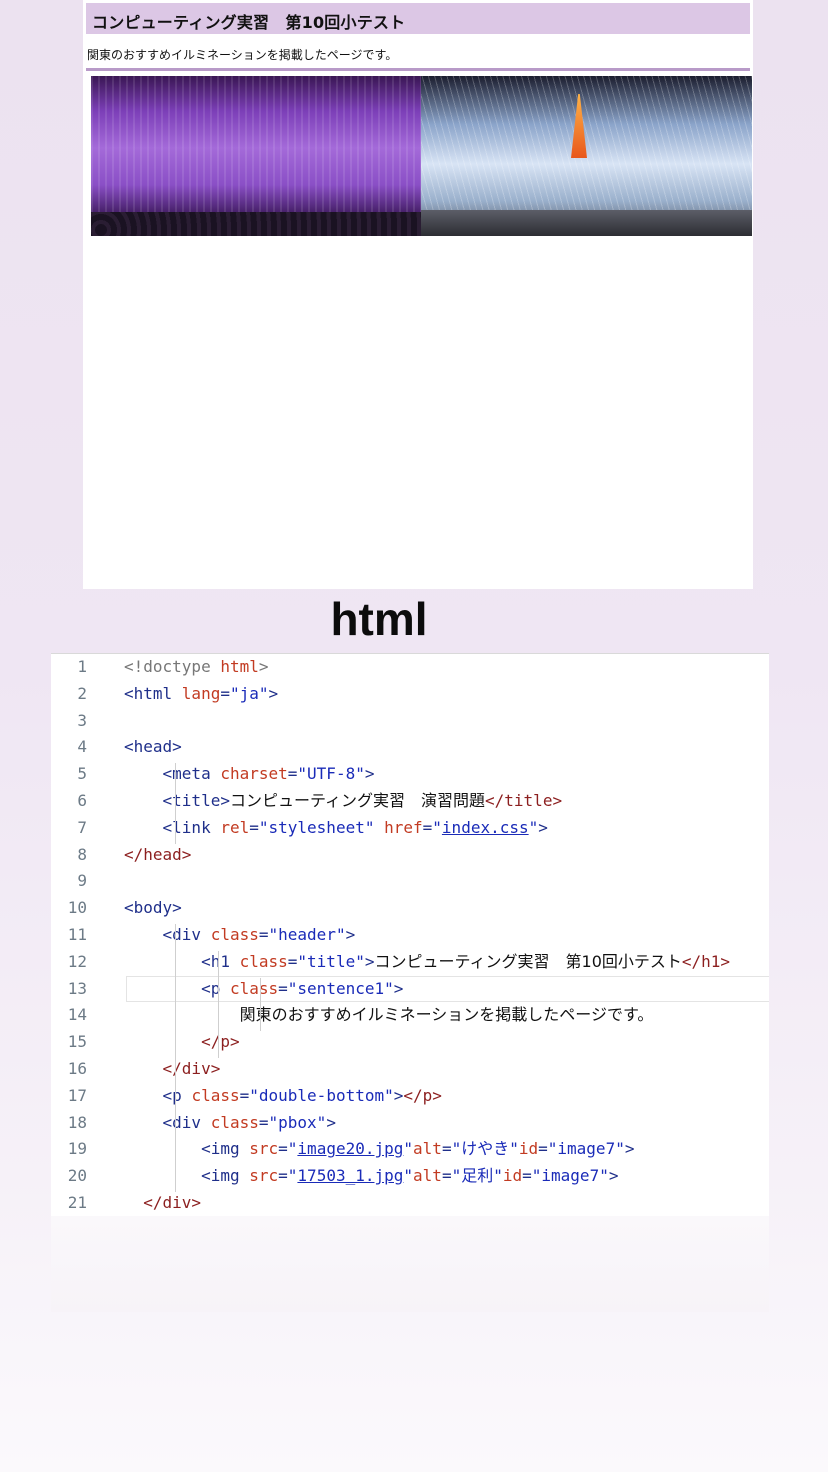 This screenshot has height=1472, width=828. I want to click on code-text: <div class="pbox">, so click(230, 1123).